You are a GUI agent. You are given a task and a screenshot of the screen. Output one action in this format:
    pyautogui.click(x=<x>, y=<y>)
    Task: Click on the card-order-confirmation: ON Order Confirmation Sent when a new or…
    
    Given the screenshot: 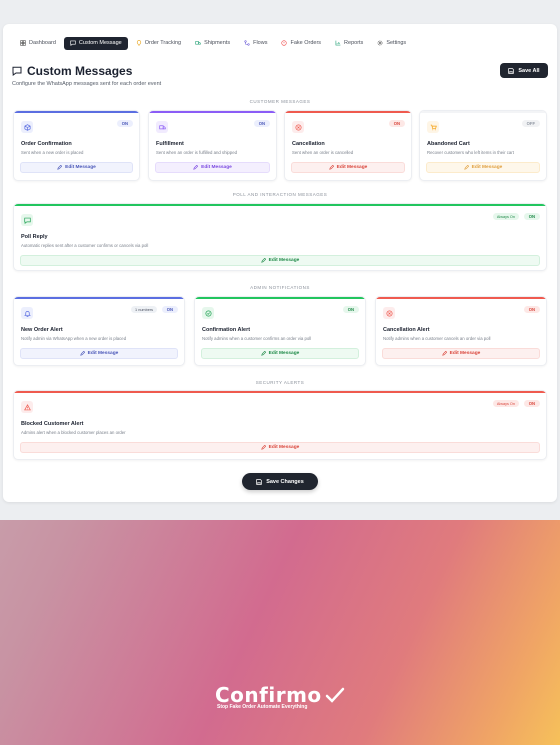 What is the action you would take?
    pyautogui.click(x=76, y=145)
    